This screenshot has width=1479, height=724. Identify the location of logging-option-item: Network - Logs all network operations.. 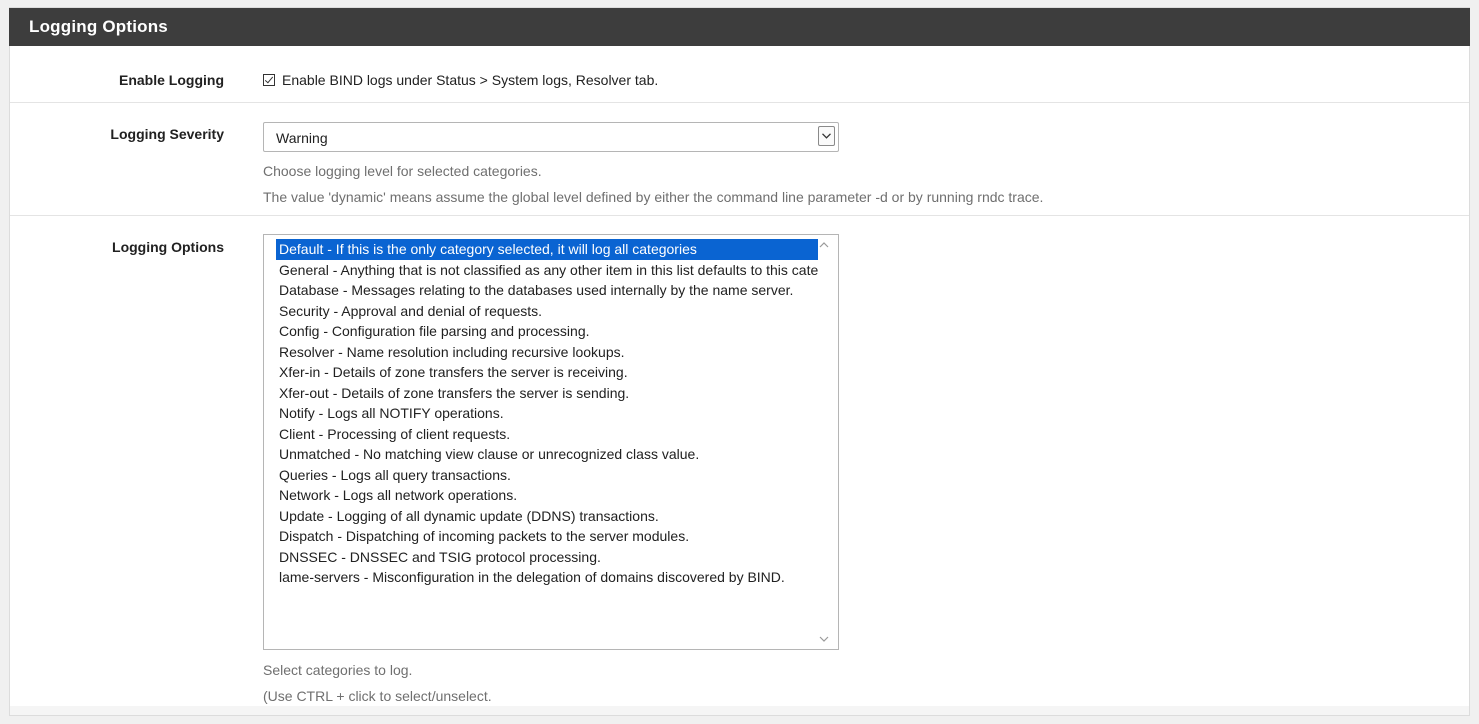
(547, 495).